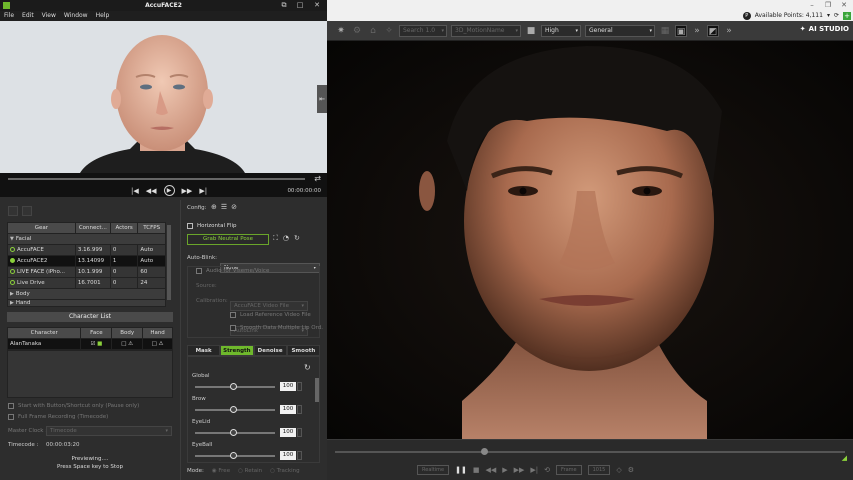 This screenshot has height=480, width=853. Describe the element at coordinates (224, 207) in the screenshot. I see `config-list-icon: ☰` at that location.